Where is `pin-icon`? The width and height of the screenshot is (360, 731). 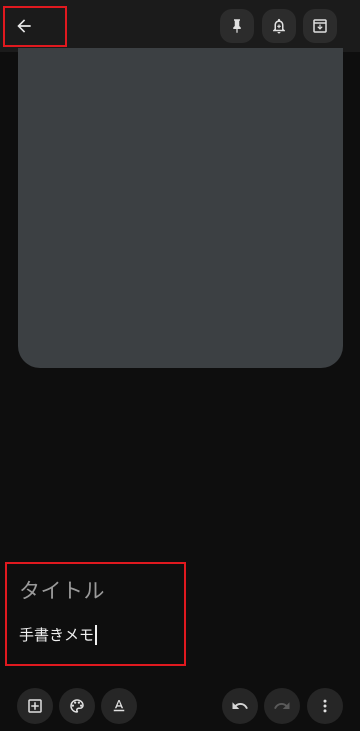 pin-icon is located at coordinates (237, 26).